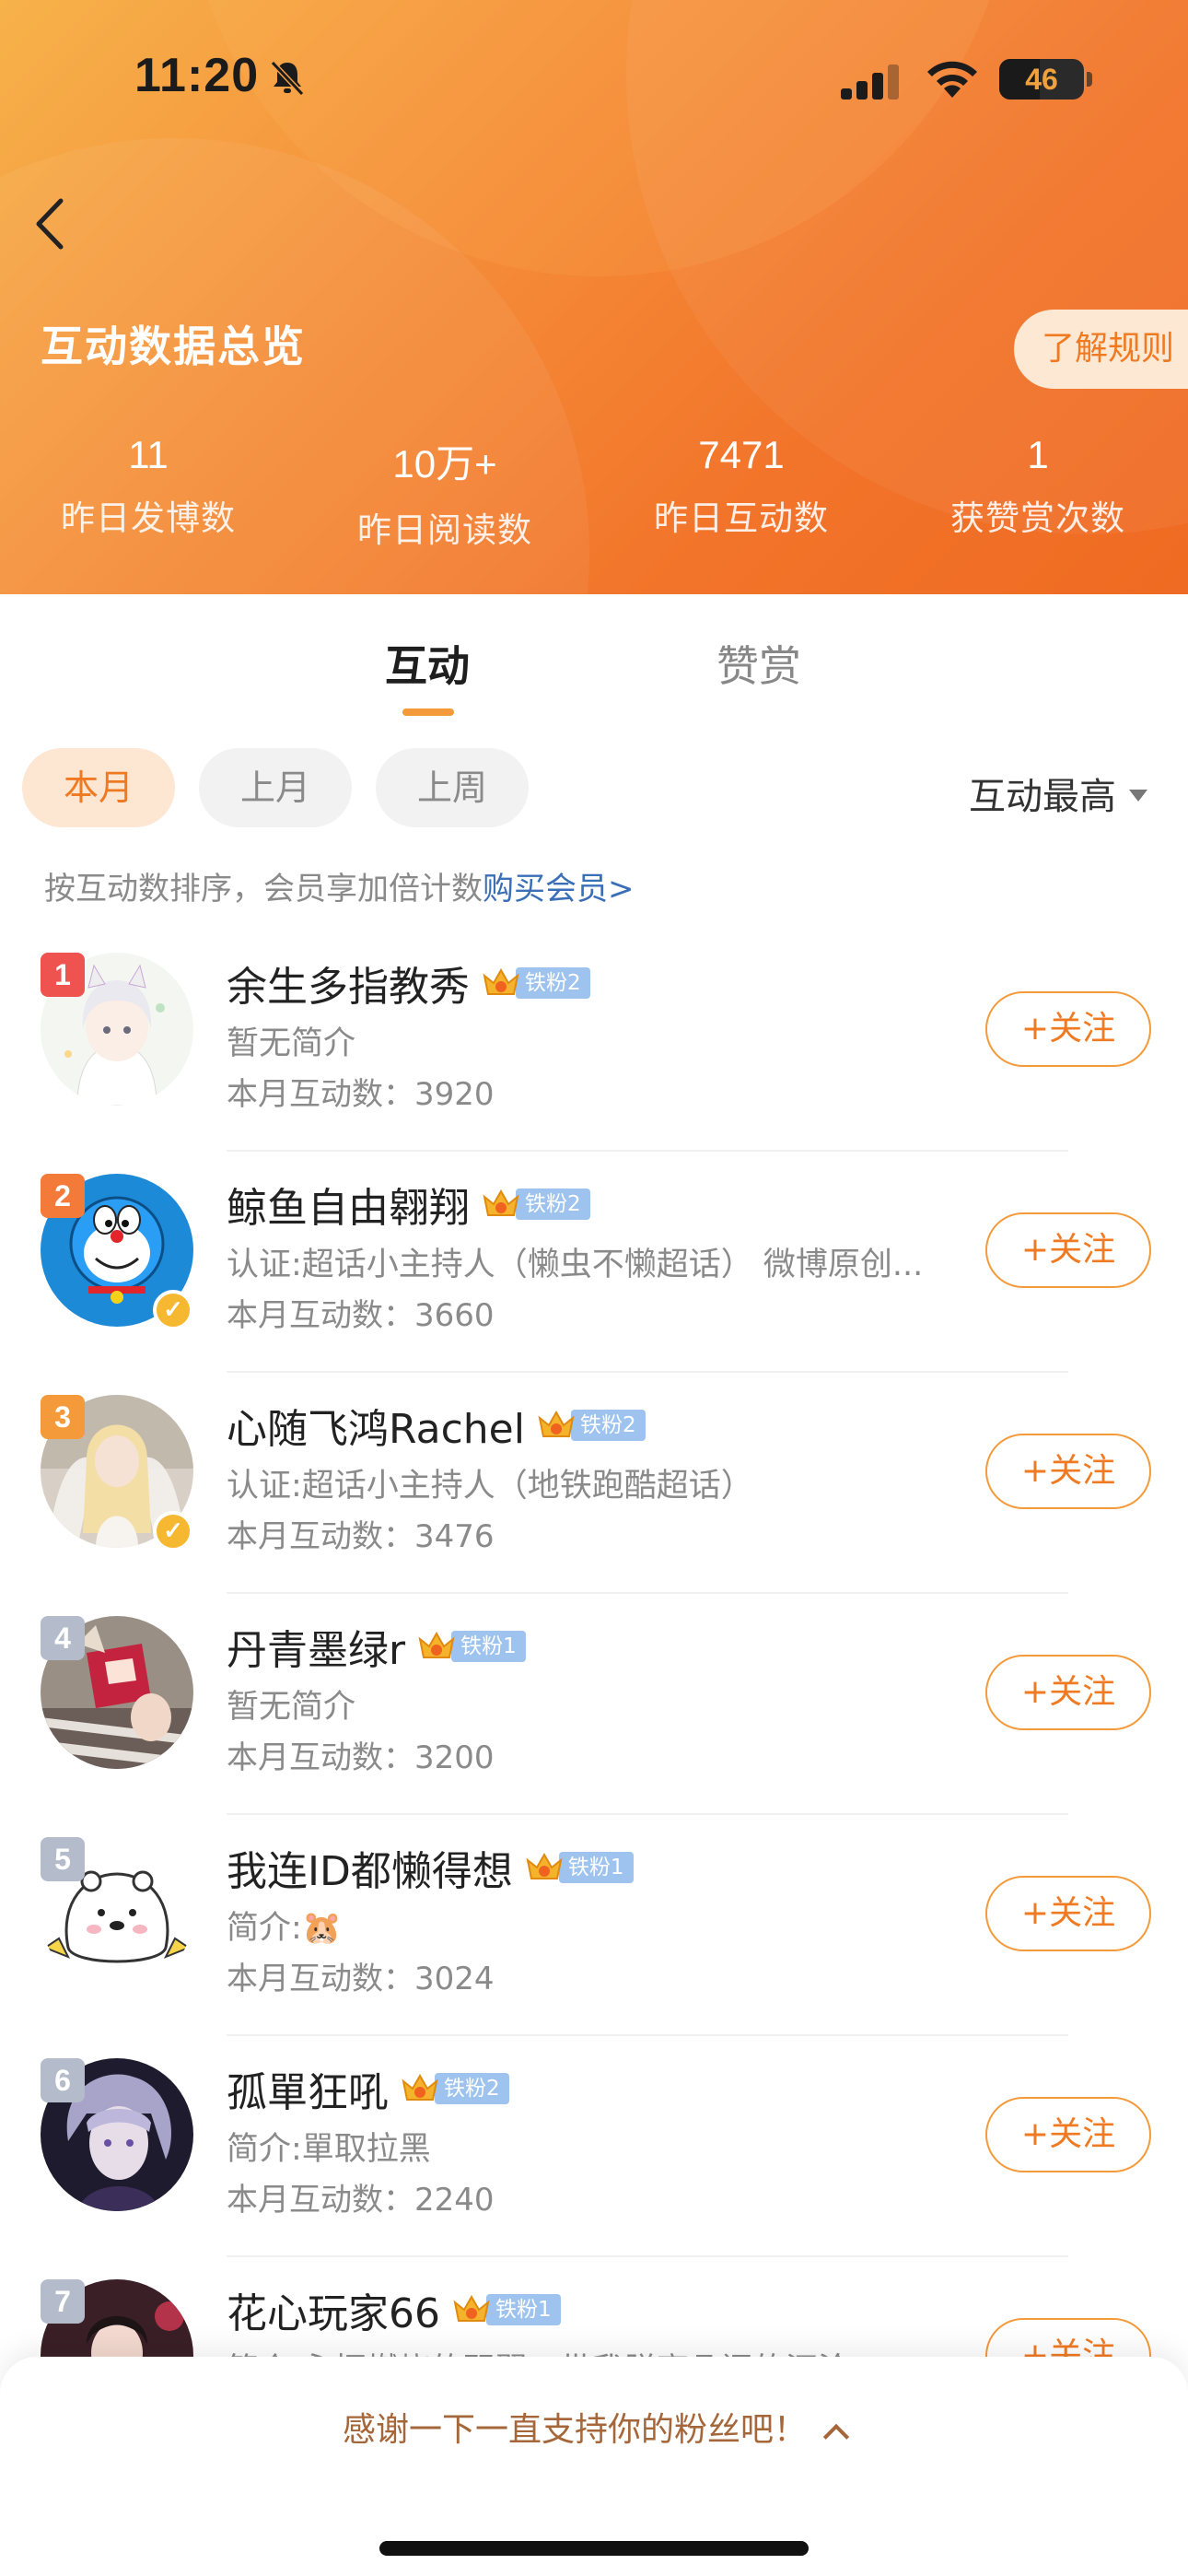  I want to click on rank-badge: 4, so click(63, 1638).